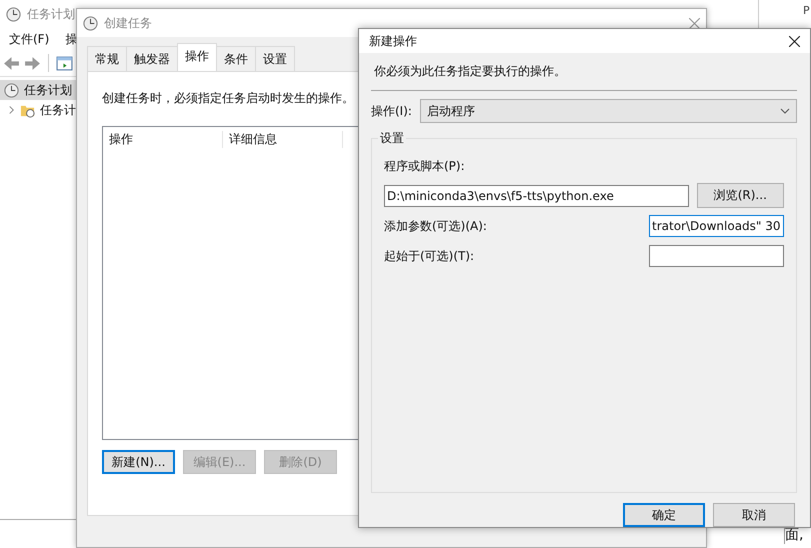  Describe the element at coordinates (51, 14) in the screenshot. I see `window-title: 任务计划` at that location.